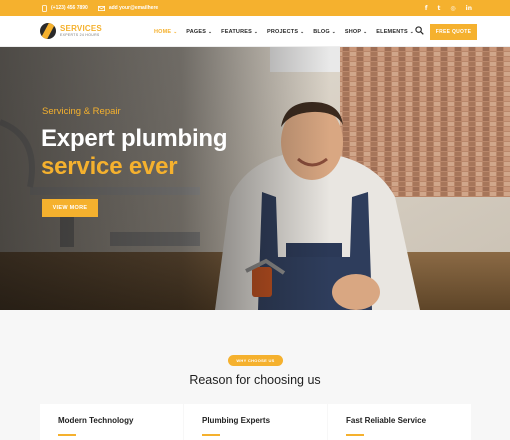 This screenshot has height=440, width=510. Describe the element at coordinates (70, 208) in the screenshot. I see `view-more-button: VIEW MORE` at that location.